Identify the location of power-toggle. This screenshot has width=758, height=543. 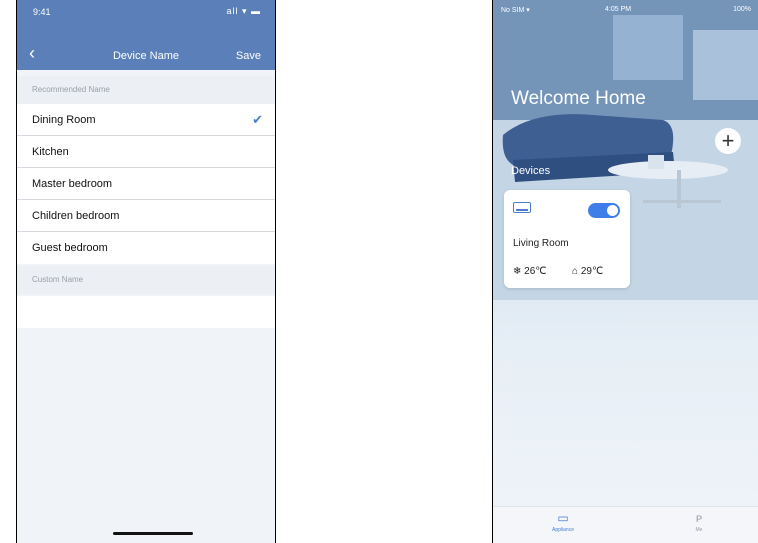
(604, 210).